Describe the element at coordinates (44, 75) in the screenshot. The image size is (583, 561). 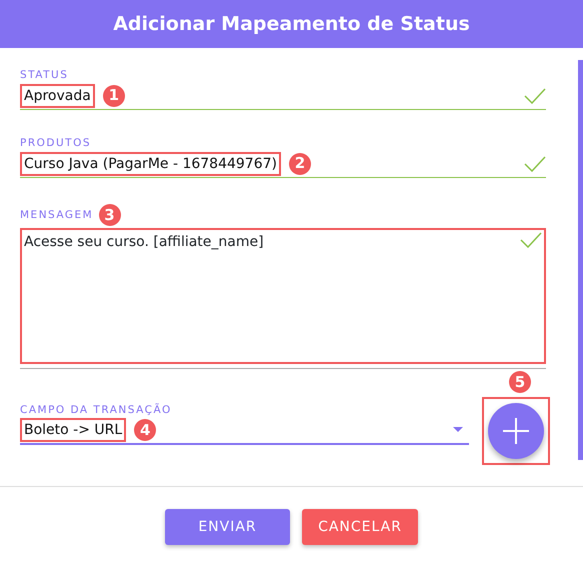
I see `field-label: STATUS` at that location.